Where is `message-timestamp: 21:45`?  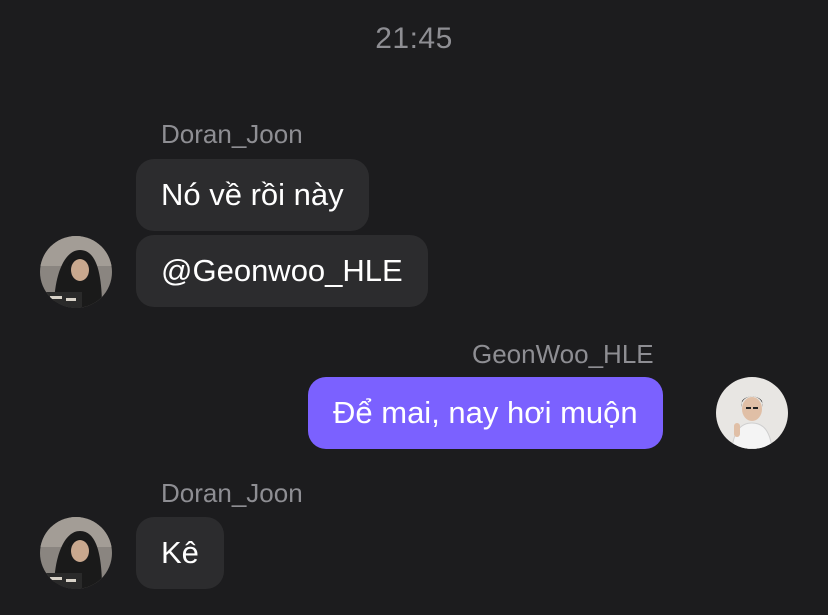
message-timestamp: 21:45 is located at coordinates (414, 38).